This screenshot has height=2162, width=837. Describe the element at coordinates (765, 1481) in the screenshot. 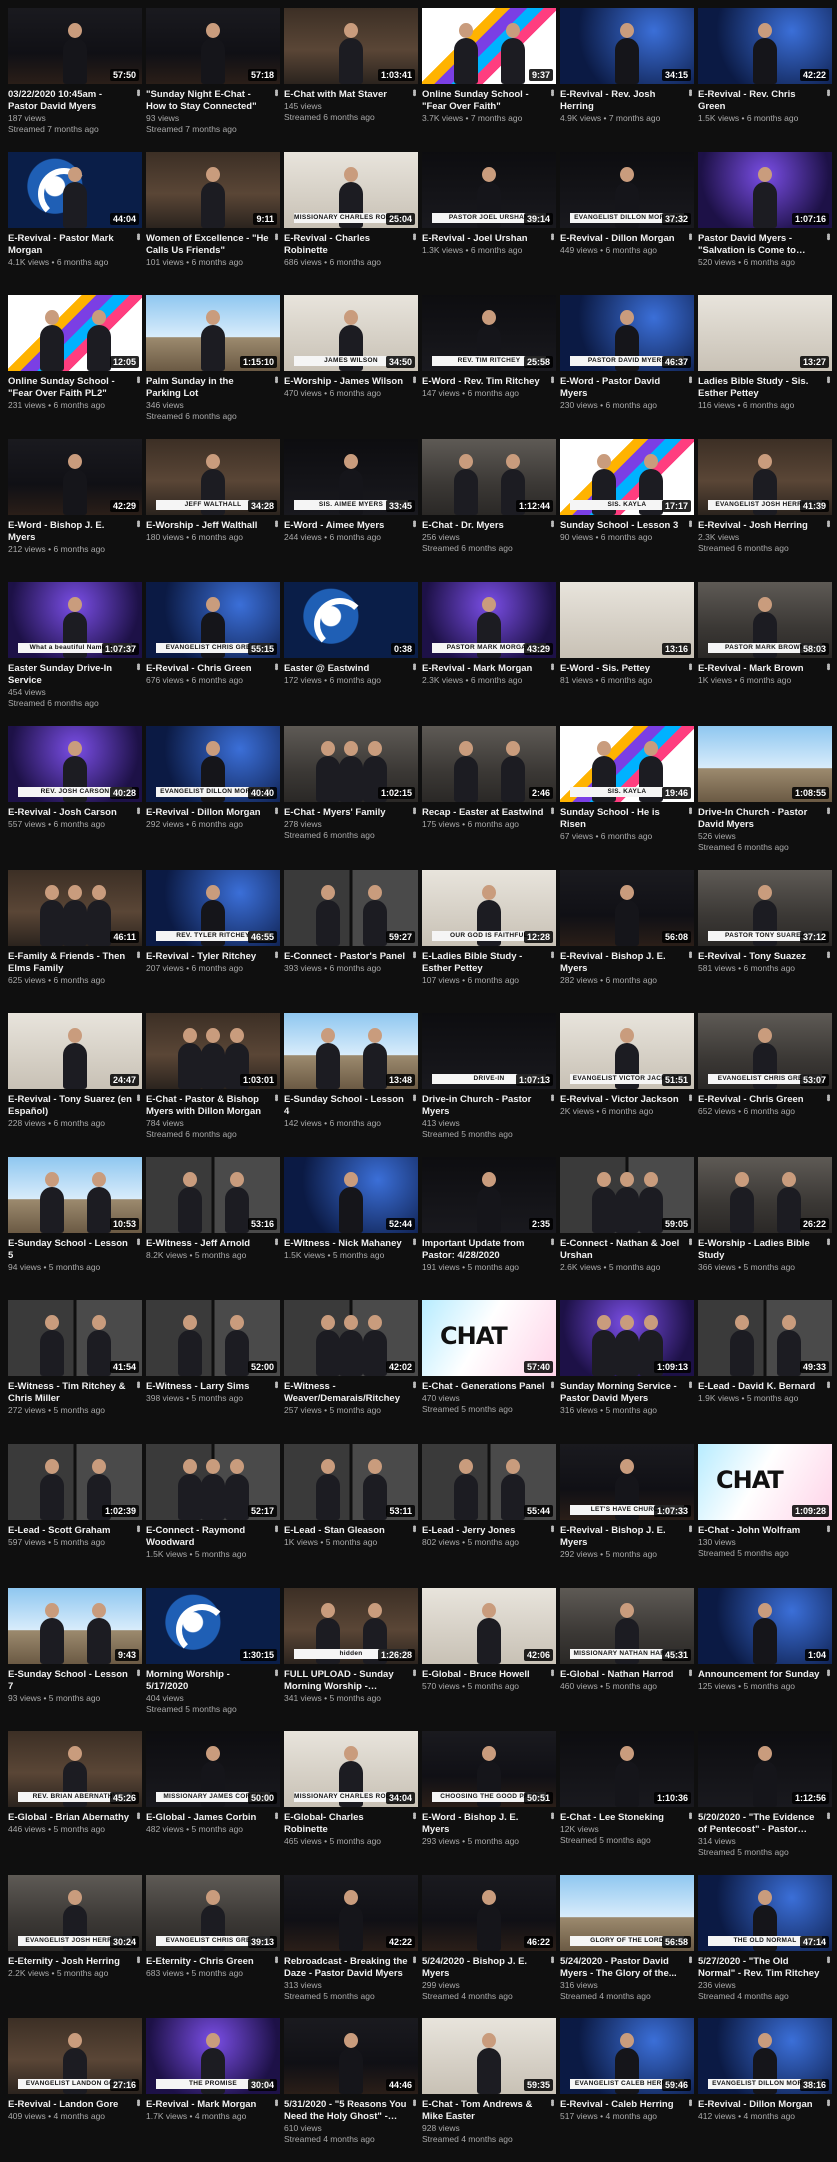

I see `video-thumbnail: CHAT 1:09:28` at that location.